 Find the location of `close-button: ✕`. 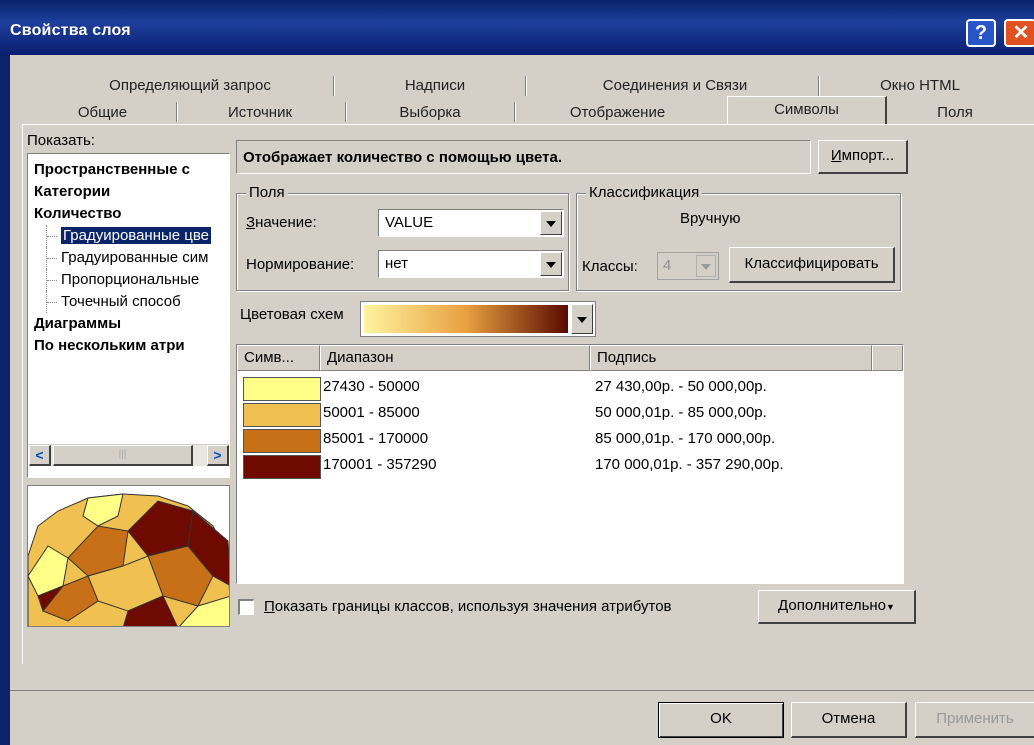

close-button: ✕ is located at coordinates (1019, 33).